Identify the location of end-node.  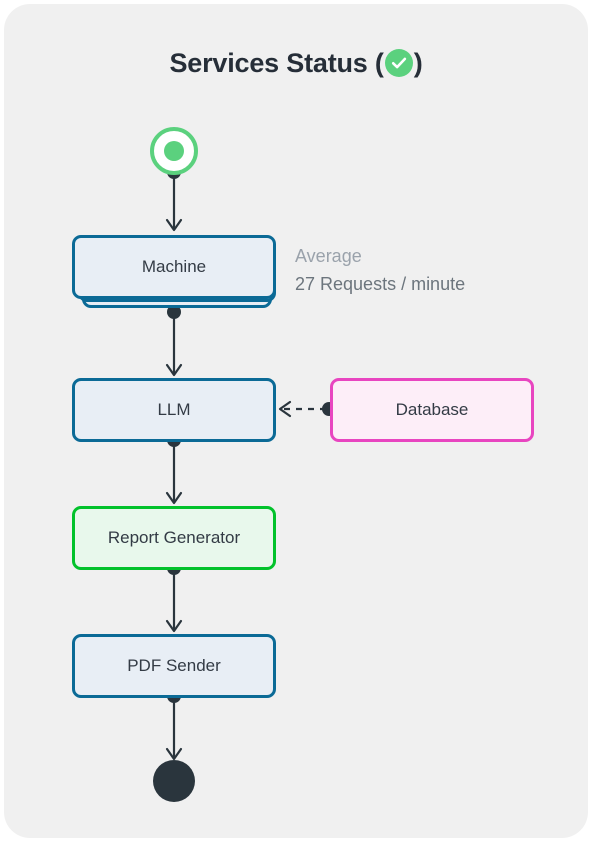
(174, 781).